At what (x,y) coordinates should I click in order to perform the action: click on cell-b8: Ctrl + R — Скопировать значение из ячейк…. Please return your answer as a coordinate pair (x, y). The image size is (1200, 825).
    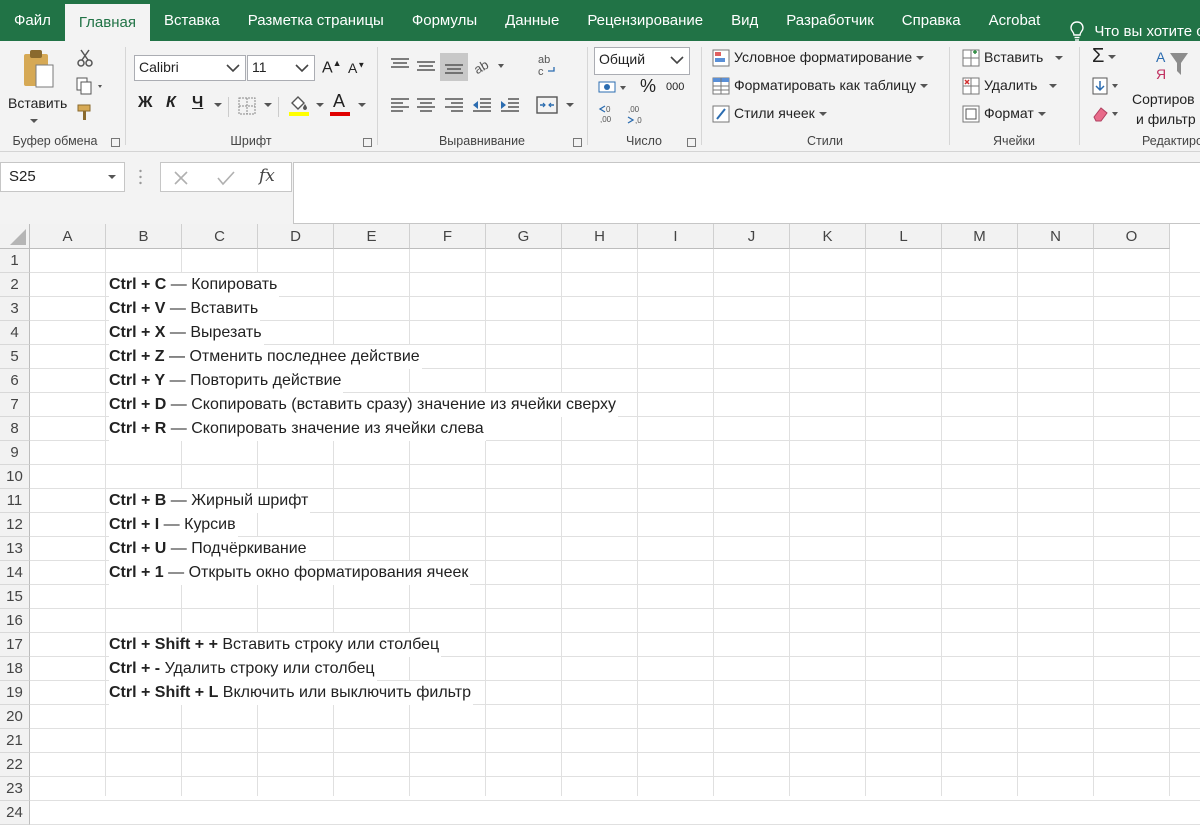
    Looking at the image, I should click on (297, 429).